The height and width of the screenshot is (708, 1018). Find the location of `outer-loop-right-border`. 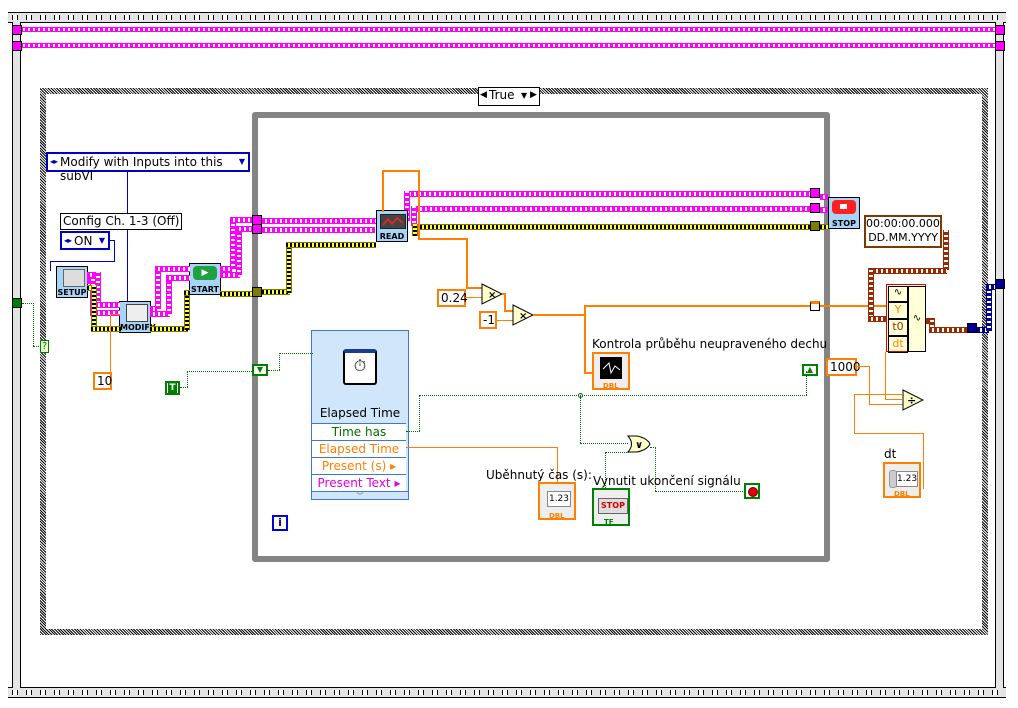

outer-loop-right-border is located at coordinates (999, 355).